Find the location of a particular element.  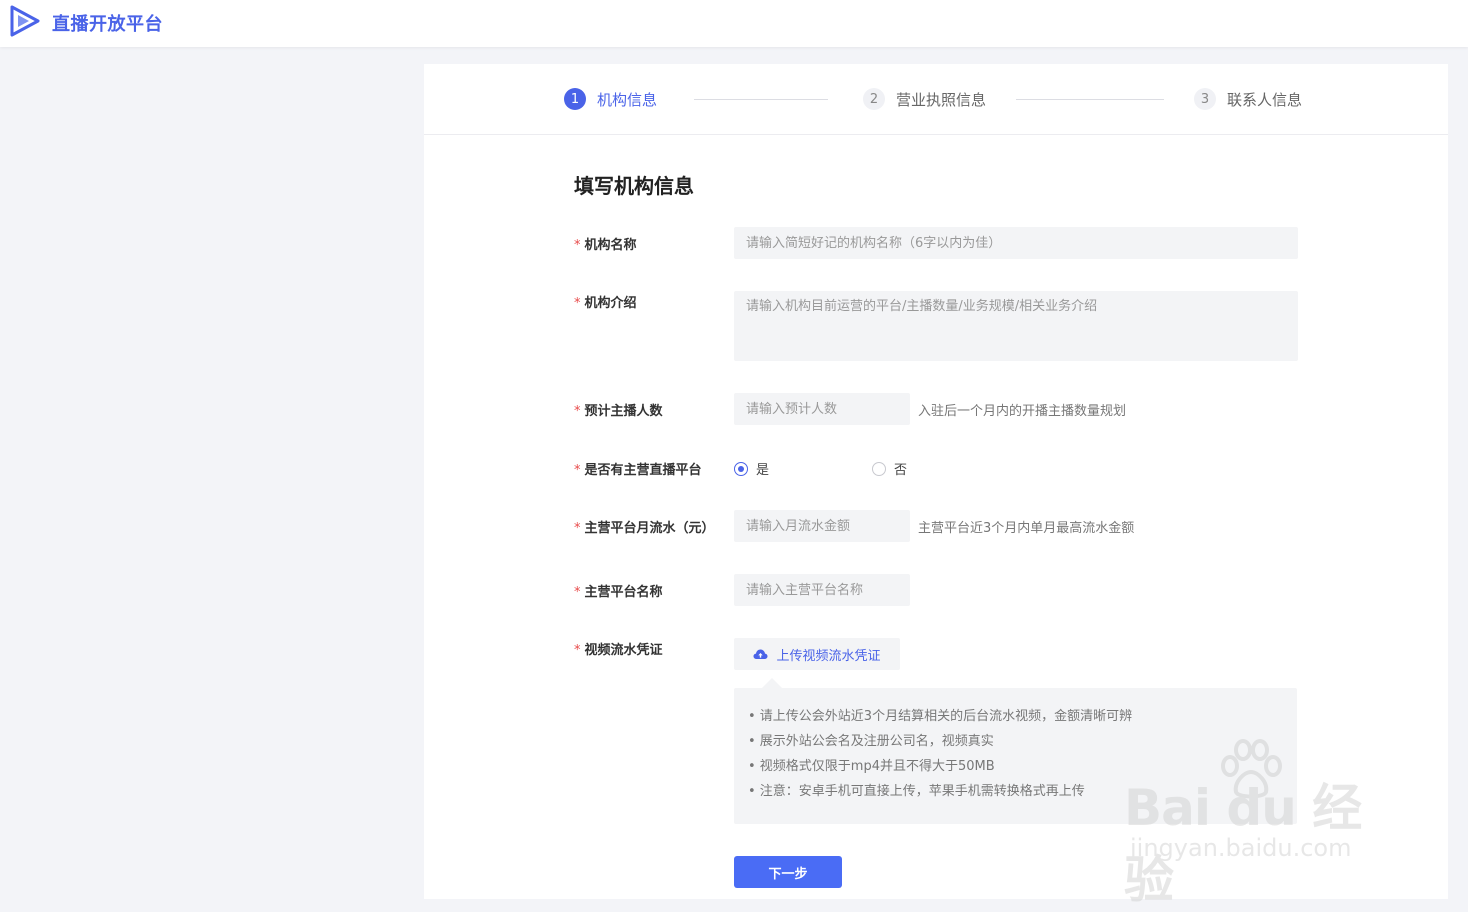

tip-line: • 展示外站公会名及注册公司名，视频真实 is located at coordinates (871, 741).